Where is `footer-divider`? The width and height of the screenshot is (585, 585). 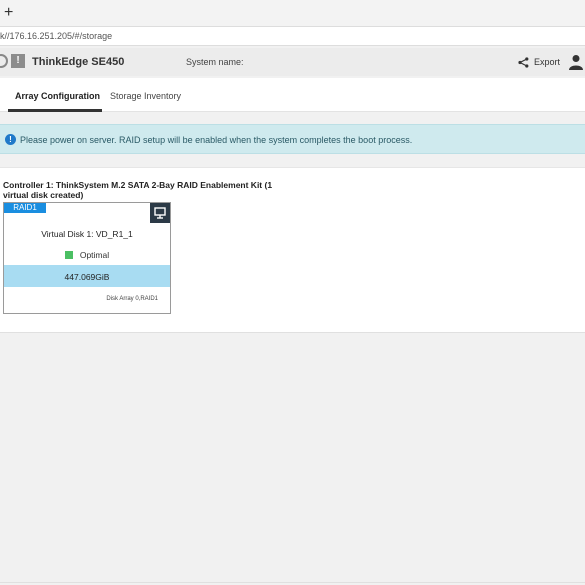 footer-divider is located at coordinates (292, 582).